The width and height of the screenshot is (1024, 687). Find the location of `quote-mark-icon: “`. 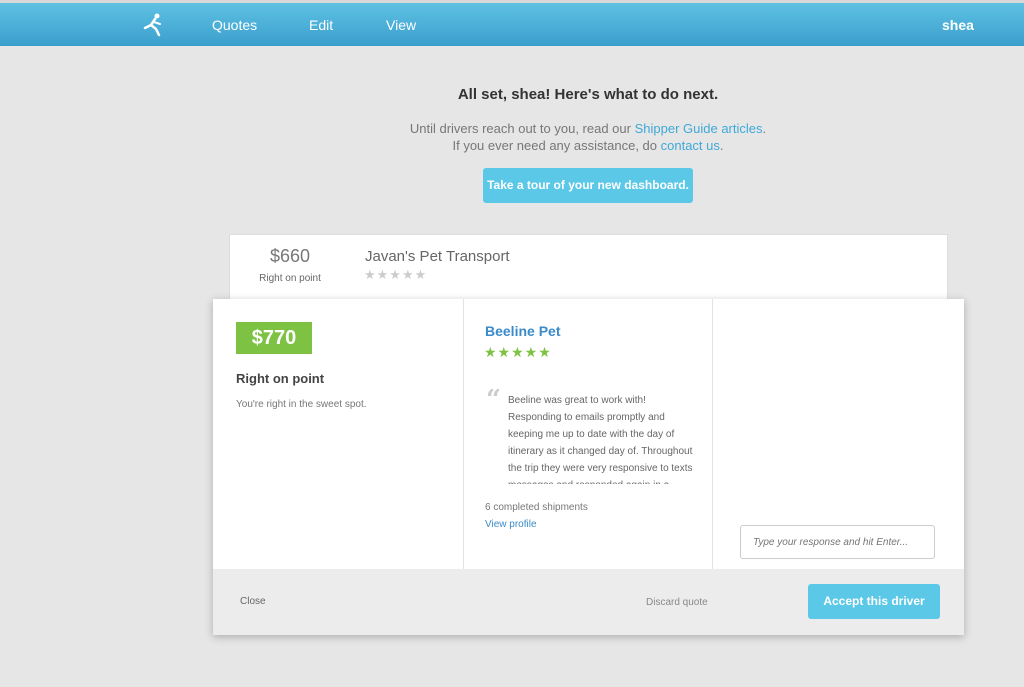

quote-mark-icon: “ is located at coordinates (493, 400).